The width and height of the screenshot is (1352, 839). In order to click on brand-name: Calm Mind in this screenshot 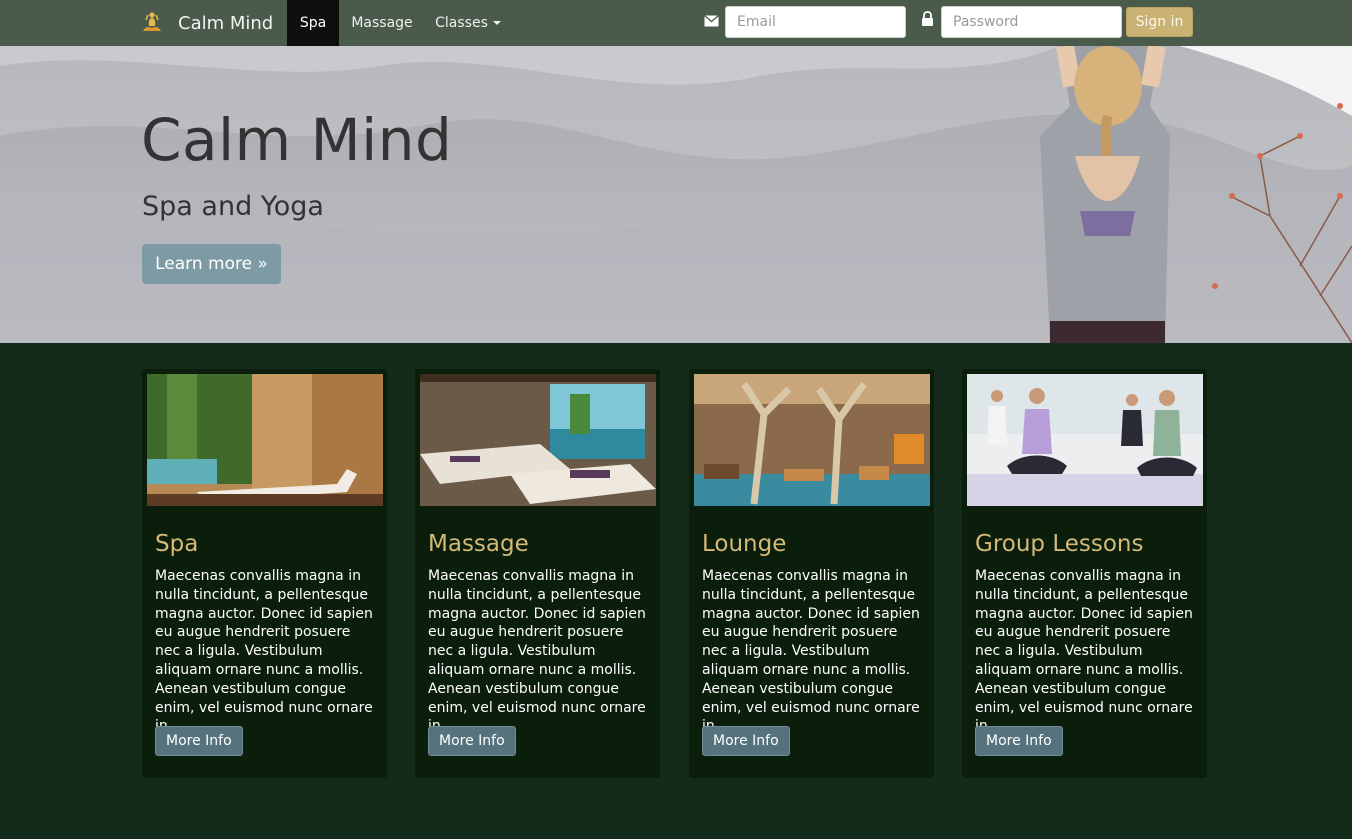, I will do `click(226, 23)`.